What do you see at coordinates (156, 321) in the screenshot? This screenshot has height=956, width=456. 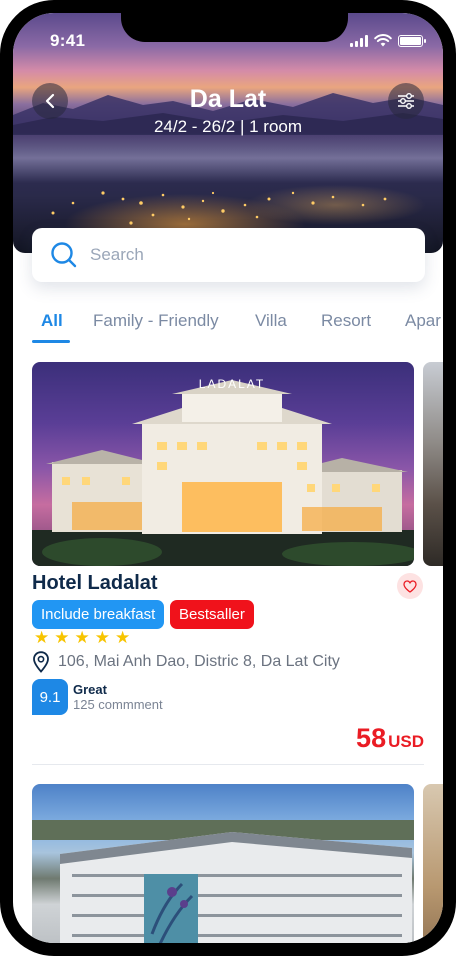 I see `tab-family-friendly: Family - Friendly` at bounding box center [156, 321].